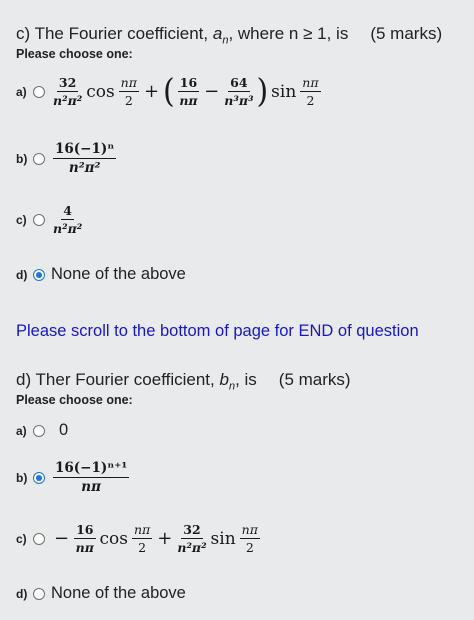 The image size is (474, 620). Describe the element at coordinates (314, 379) in the screenshot. I see `question-d-marks: (5 marks)` at that location.